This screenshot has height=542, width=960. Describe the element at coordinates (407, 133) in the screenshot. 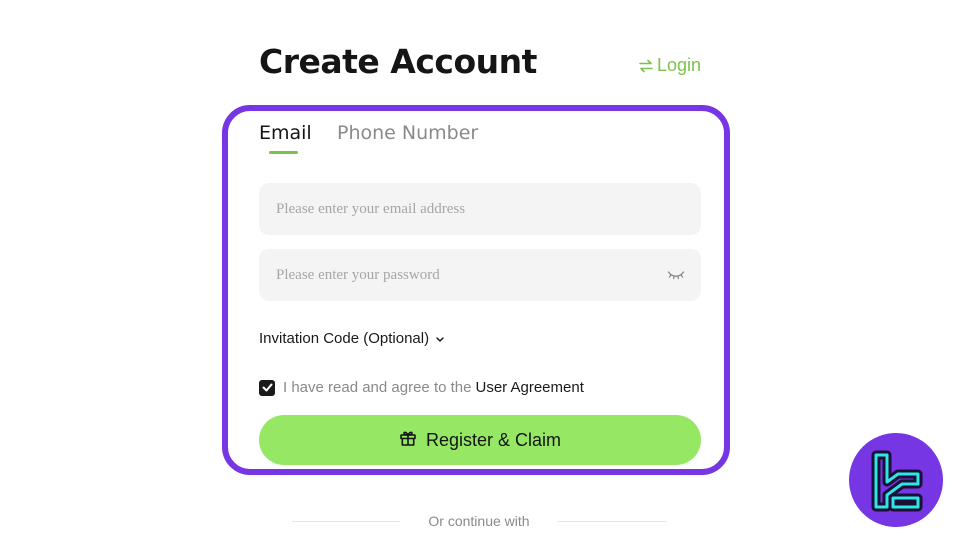

I see `tab-phone-number: Phone Number` at that location.